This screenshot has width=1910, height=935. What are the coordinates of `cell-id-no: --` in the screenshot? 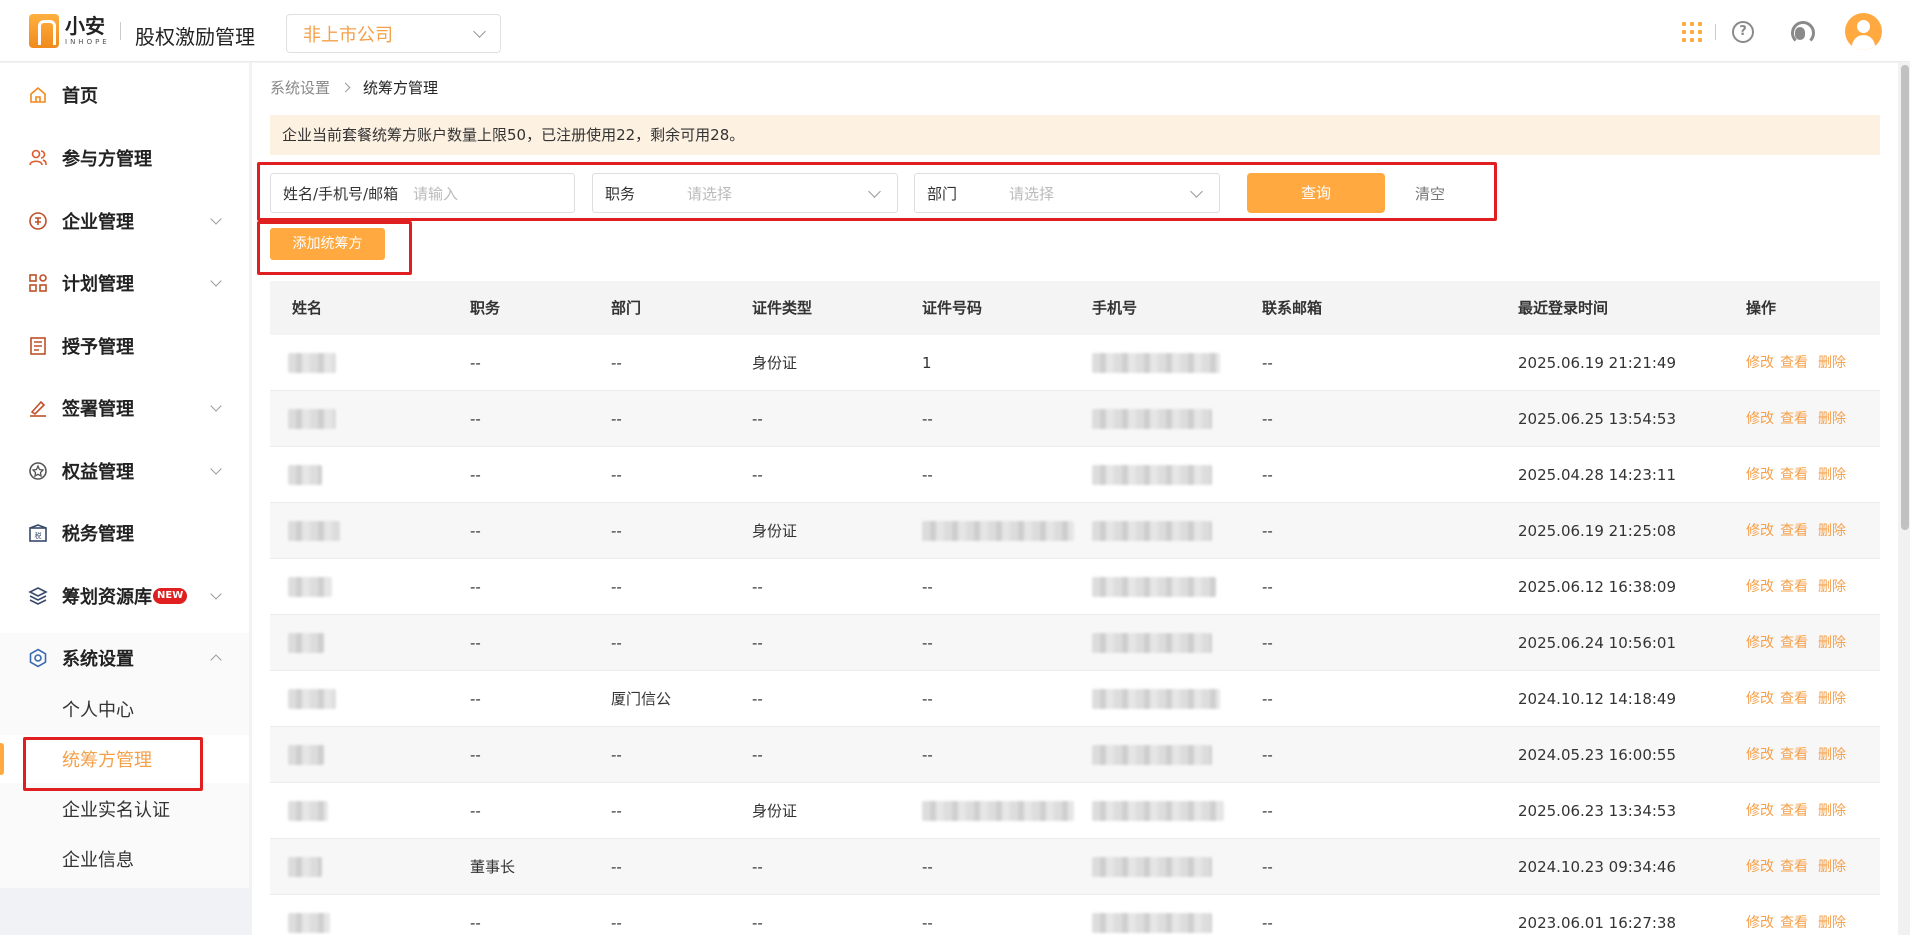 It's located at (927, 475).